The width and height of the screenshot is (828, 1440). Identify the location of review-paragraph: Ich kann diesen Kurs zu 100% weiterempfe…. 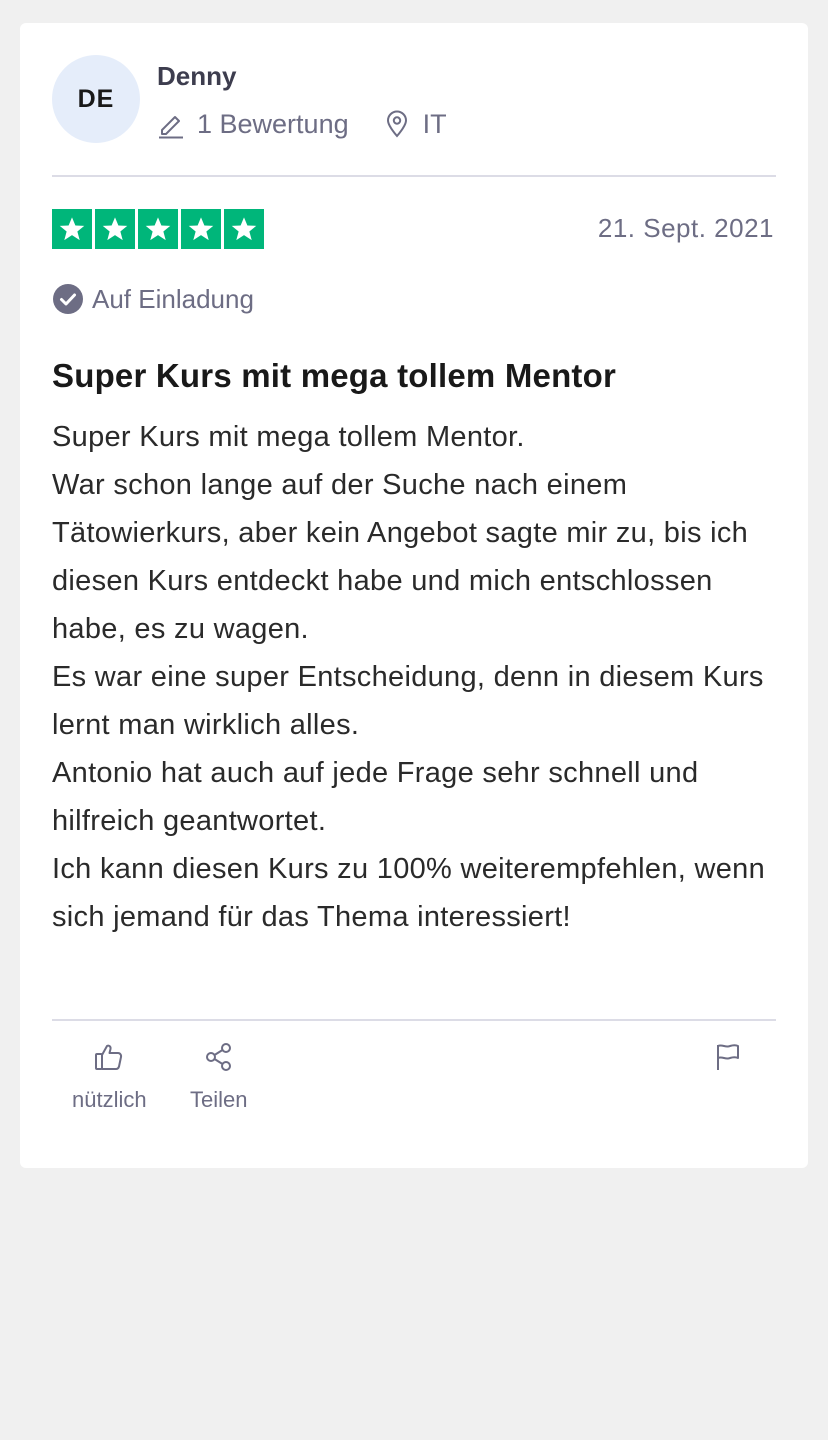
(409, 893).